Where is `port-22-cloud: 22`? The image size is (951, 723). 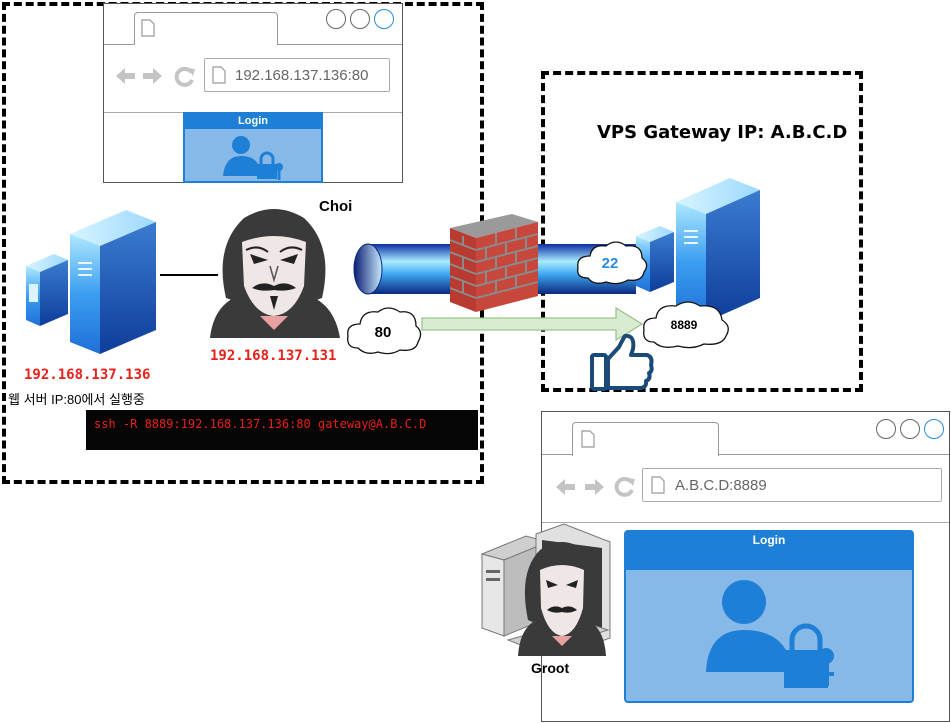
port-22-cloud: 22 is located at coordinates (612, 263).